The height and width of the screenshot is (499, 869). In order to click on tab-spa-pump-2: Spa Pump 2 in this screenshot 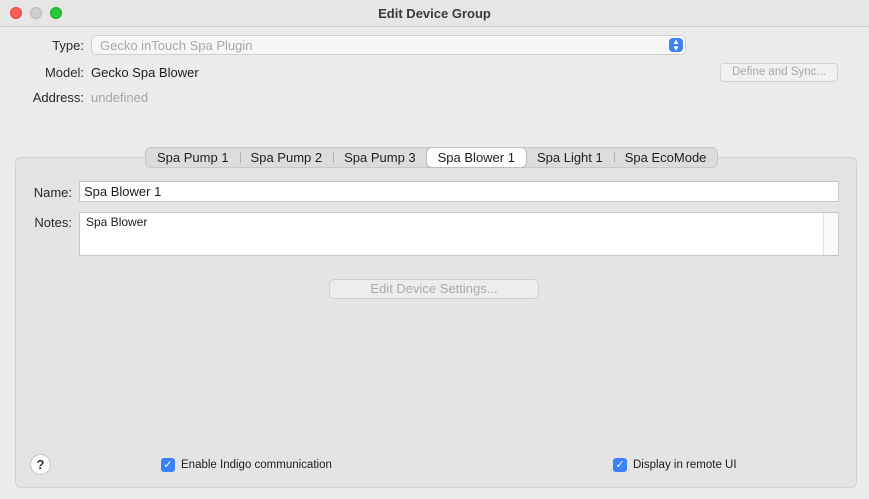, I will do `click(286, 157)`.